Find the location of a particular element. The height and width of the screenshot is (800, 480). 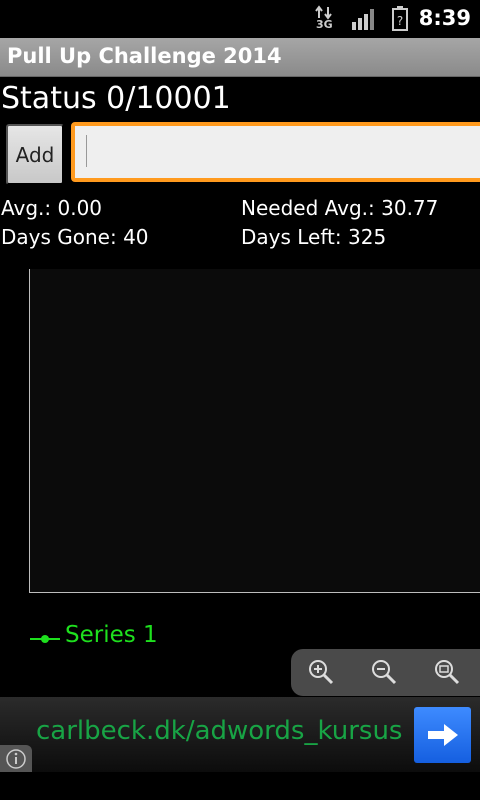

days-gone-stat: Days Gone: 40 is located at coordinates (75, 237).